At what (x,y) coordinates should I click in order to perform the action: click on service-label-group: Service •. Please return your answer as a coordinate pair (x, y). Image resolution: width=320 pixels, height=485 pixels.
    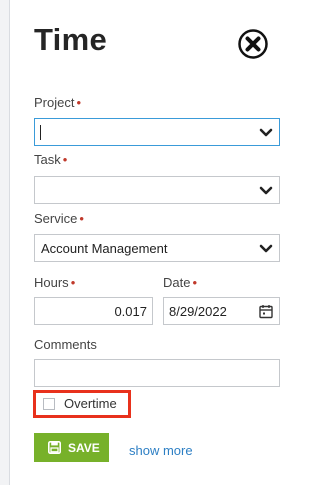
    Looking at the image, I should click on (59, 218).